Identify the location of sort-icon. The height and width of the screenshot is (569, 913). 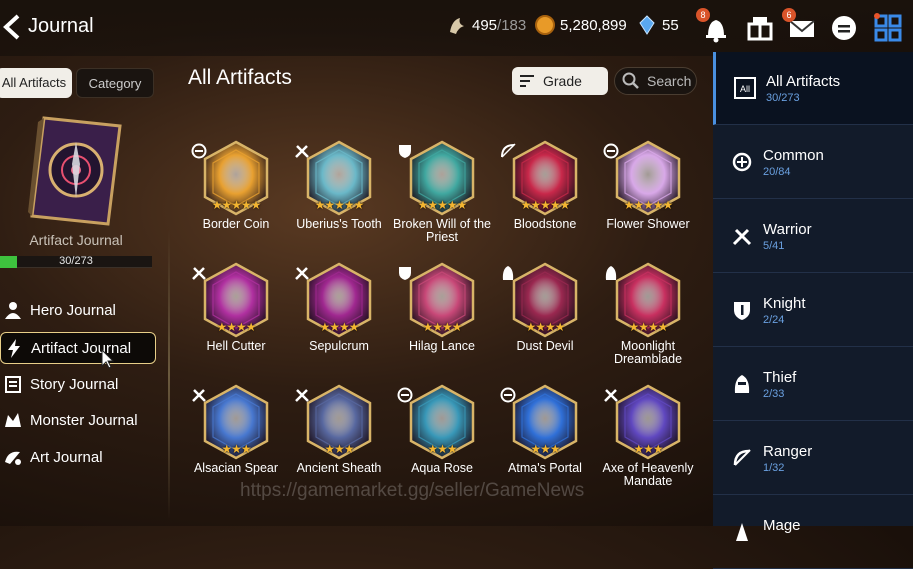
(527, 81).